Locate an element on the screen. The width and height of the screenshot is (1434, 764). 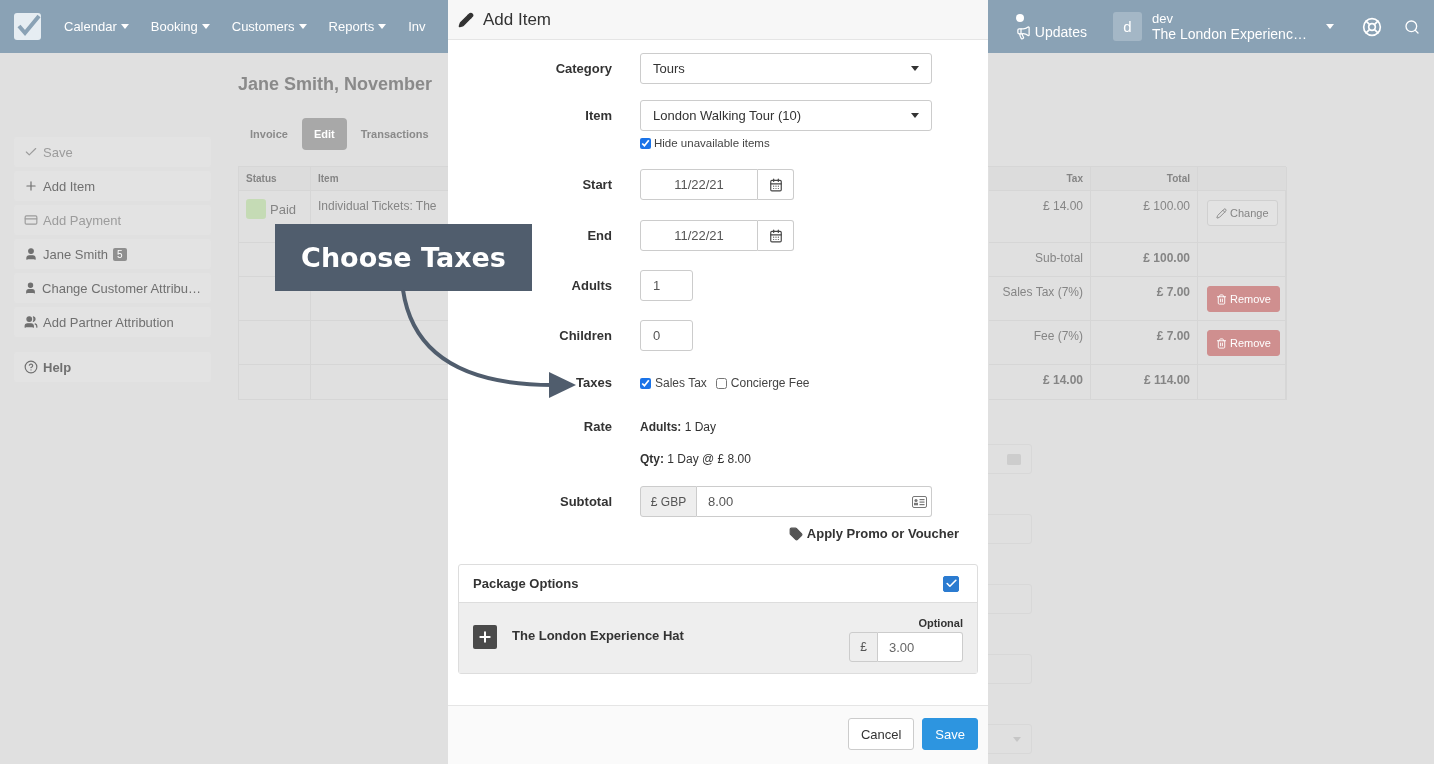
tab: Transactions is located at coordinates (394, 134).